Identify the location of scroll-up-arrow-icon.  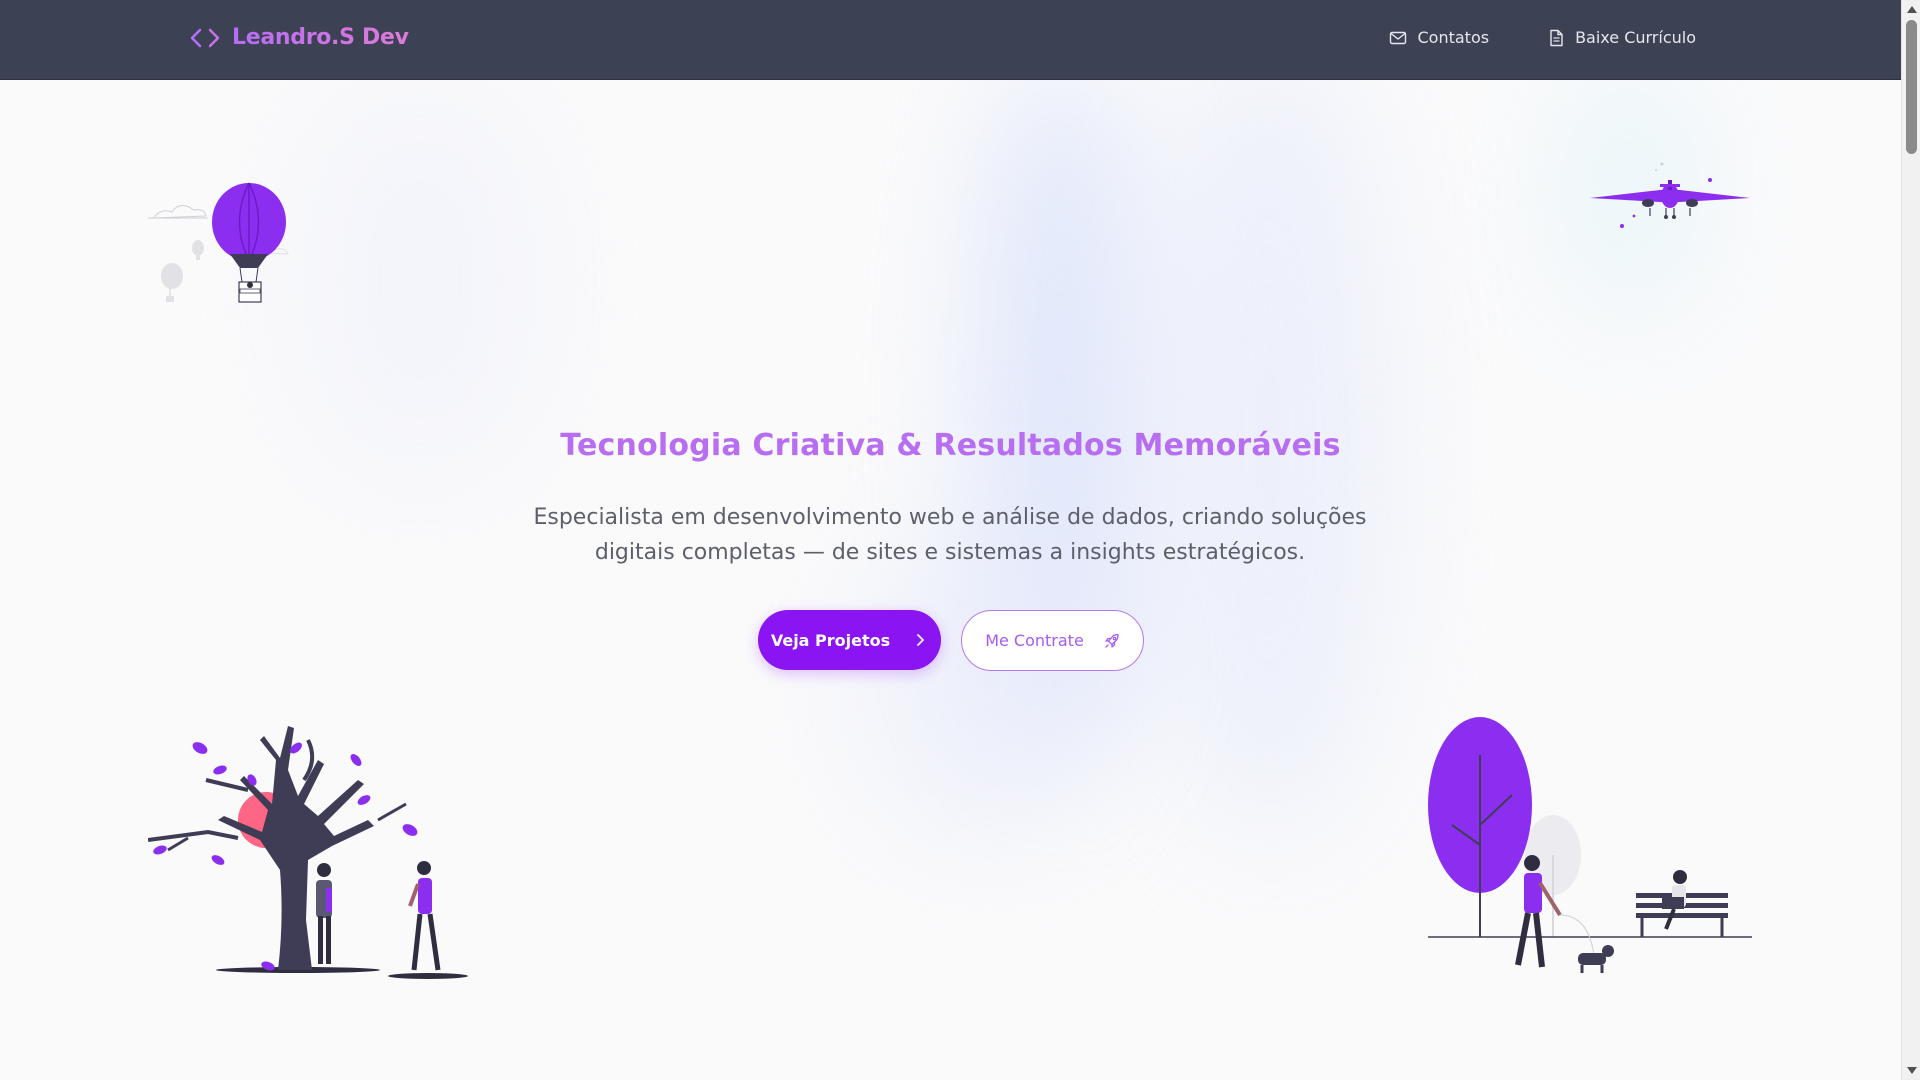
(1912, 9).